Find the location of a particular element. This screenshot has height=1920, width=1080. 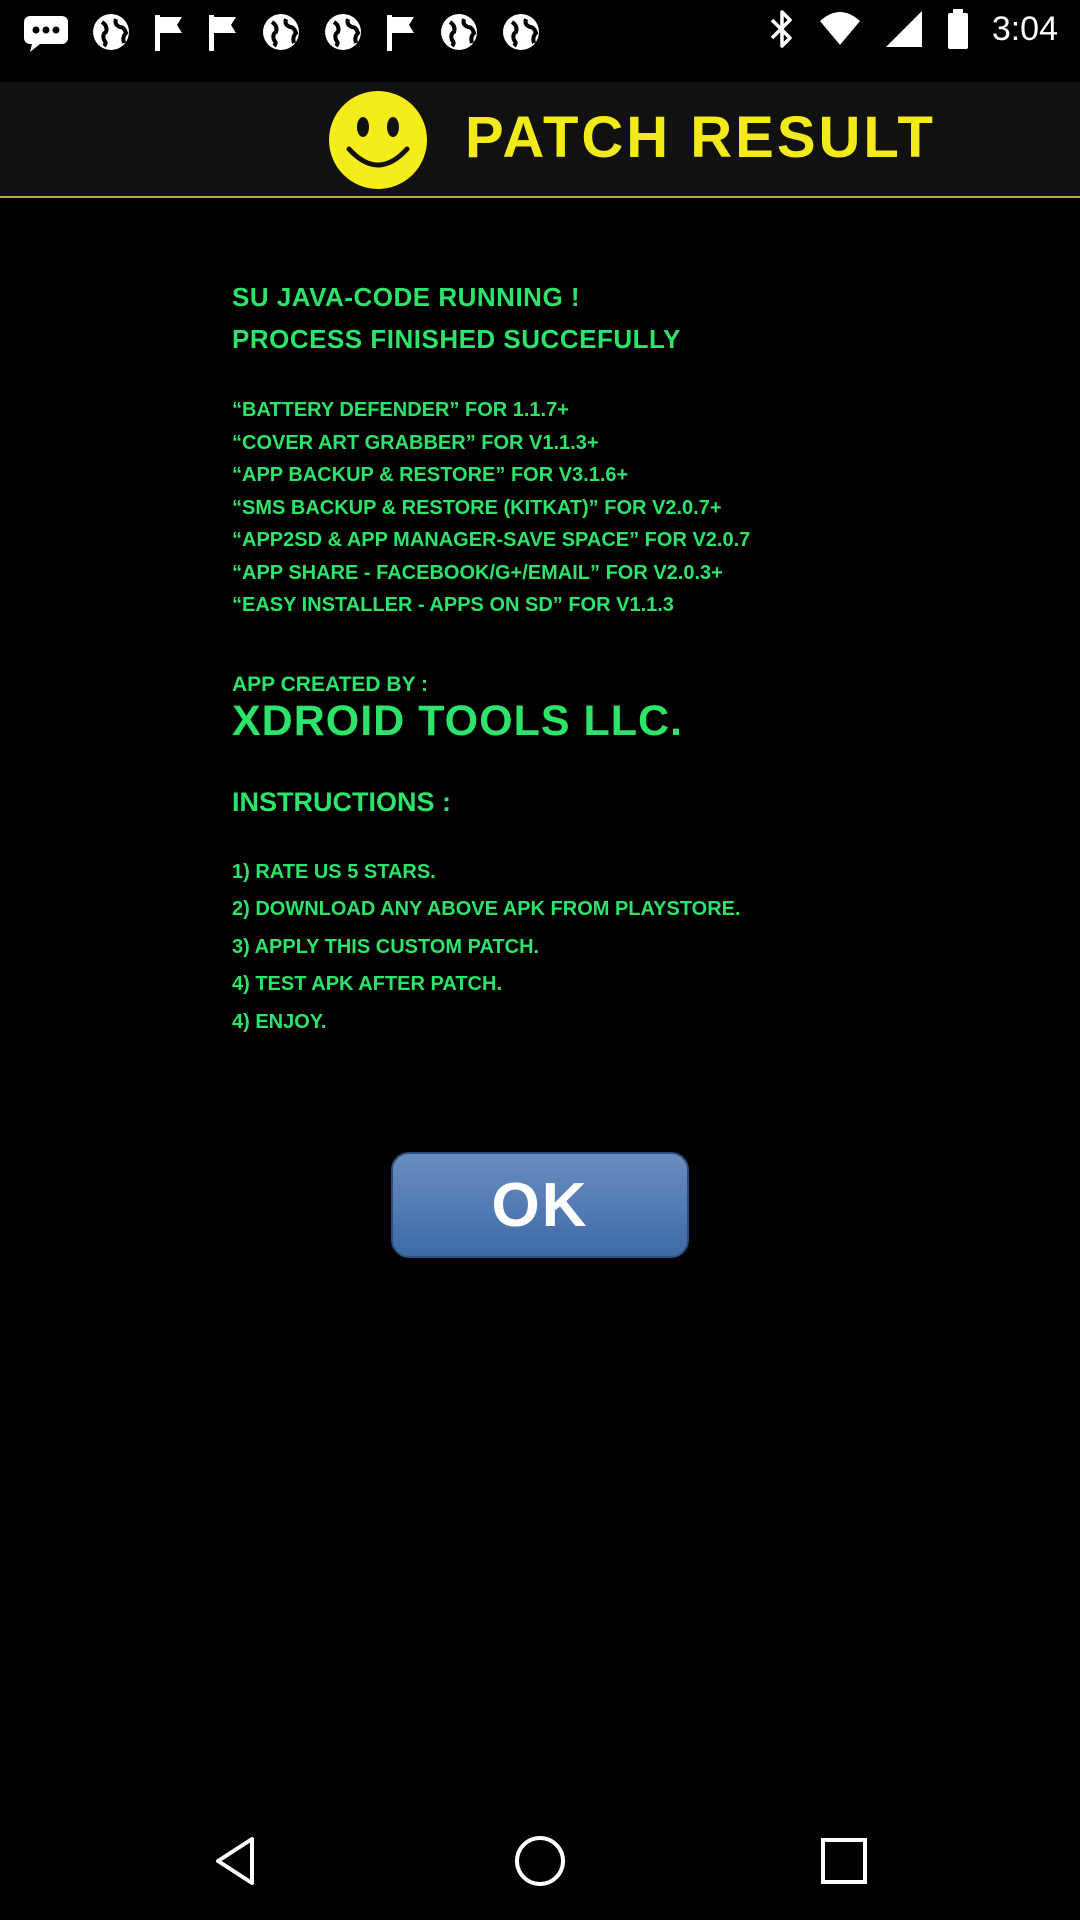

bluetooth-icon is located at coordinates (782, 29).